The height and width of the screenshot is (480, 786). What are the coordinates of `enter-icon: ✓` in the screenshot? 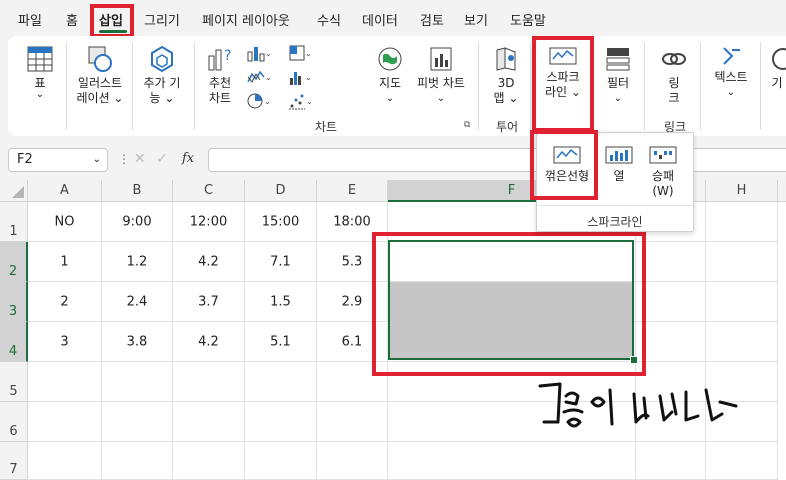 It's located at (162, 159).